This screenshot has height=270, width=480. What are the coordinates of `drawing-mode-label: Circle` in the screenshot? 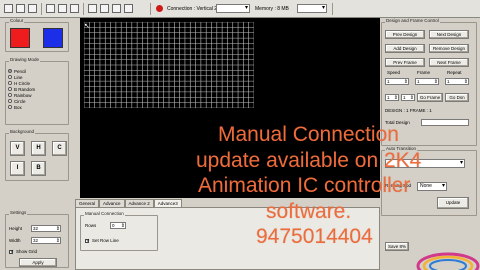 It's located at (20, 101).